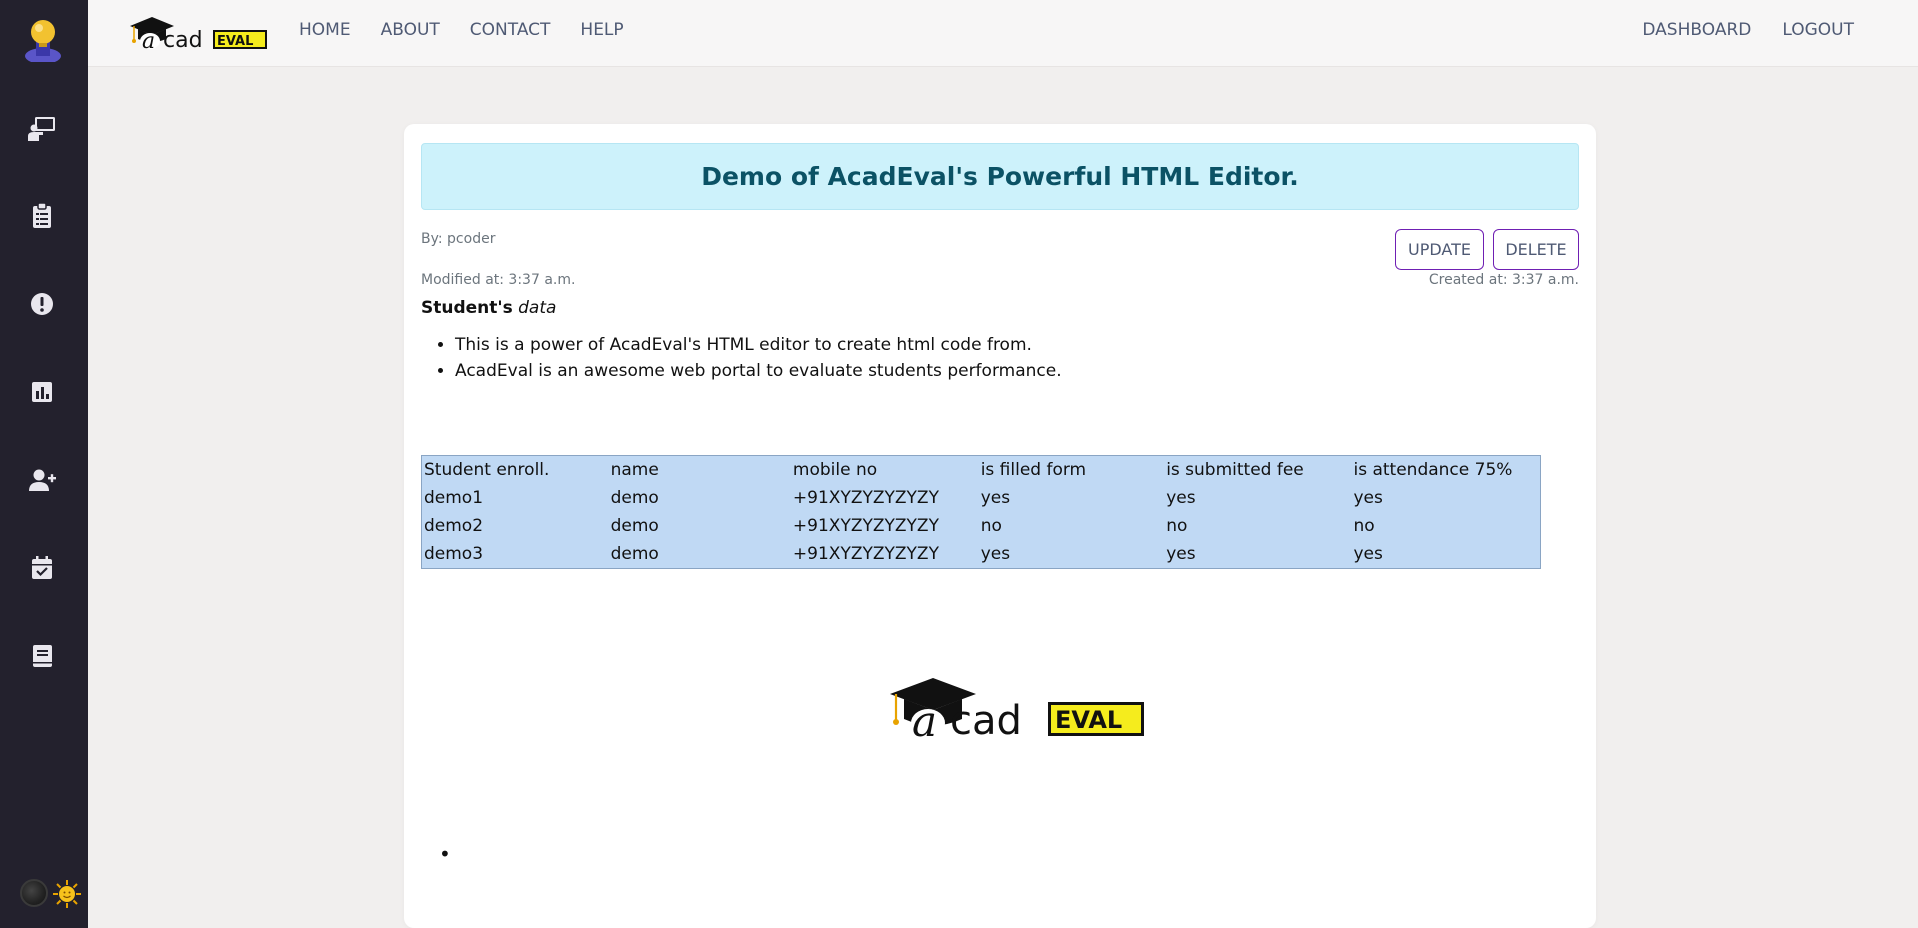 Image resolution: width=1918 pixels, height=928 pixels. I want to click on table-cell: demo2, so click(454, 526).